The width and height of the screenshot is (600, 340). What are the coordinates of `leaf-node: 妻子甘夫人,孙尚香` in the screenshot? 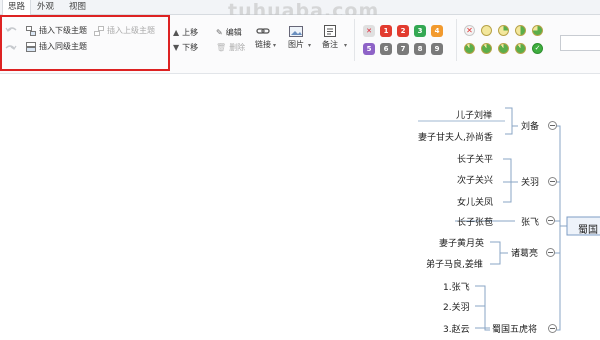 It's located at (455, 136).